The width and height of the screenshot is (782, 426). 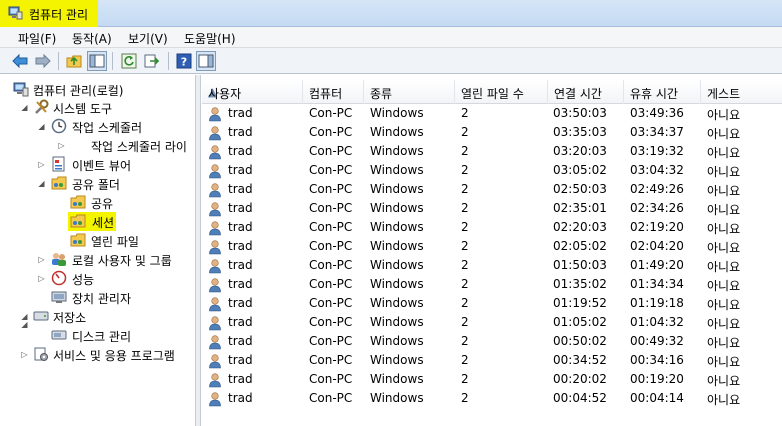 What do you see at coordinates (492, 227) in the screenshot?
I see `session-row: trad Con-PC Windows 2 02:20:03 02:19:20 아니요` at bounding box center [492, 227].